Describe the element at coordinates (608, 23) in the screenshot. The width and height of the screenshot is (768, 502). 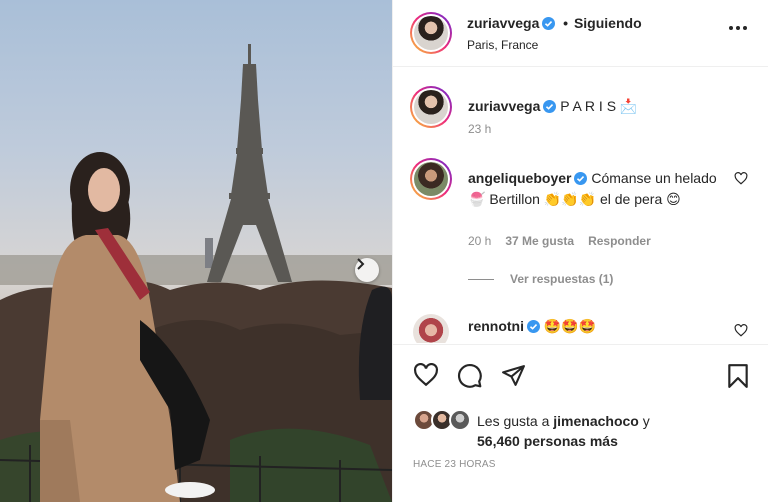
I see `following-button: Siguiendo` at that location.